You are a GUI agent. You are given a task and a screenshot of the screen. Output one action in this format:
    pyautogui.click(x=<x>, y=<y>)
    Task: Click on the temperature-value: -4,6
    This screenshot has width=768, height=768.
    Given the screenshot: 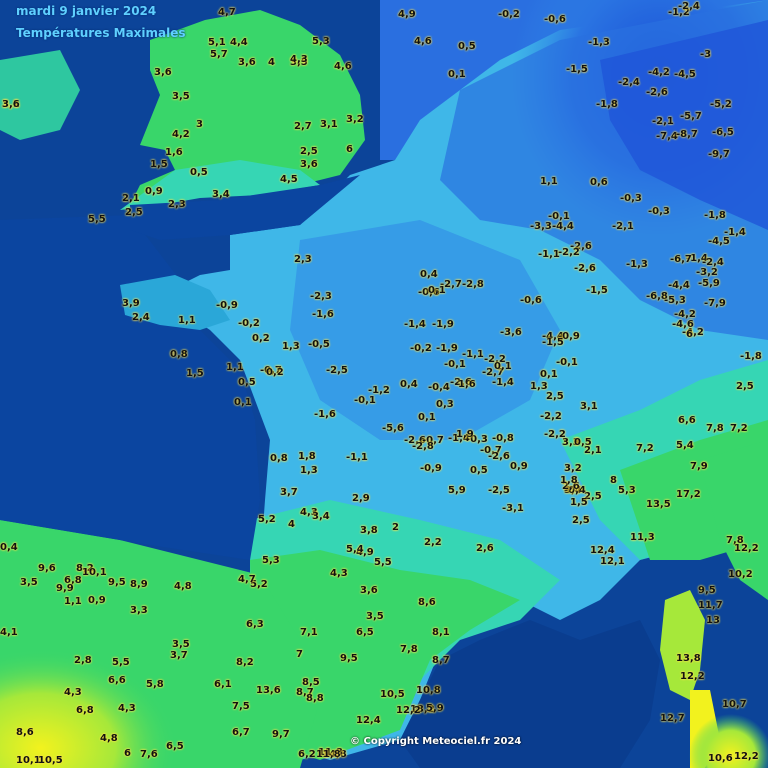 What is the action you would take?
    pyautogui.click(x=683, y=324)
    